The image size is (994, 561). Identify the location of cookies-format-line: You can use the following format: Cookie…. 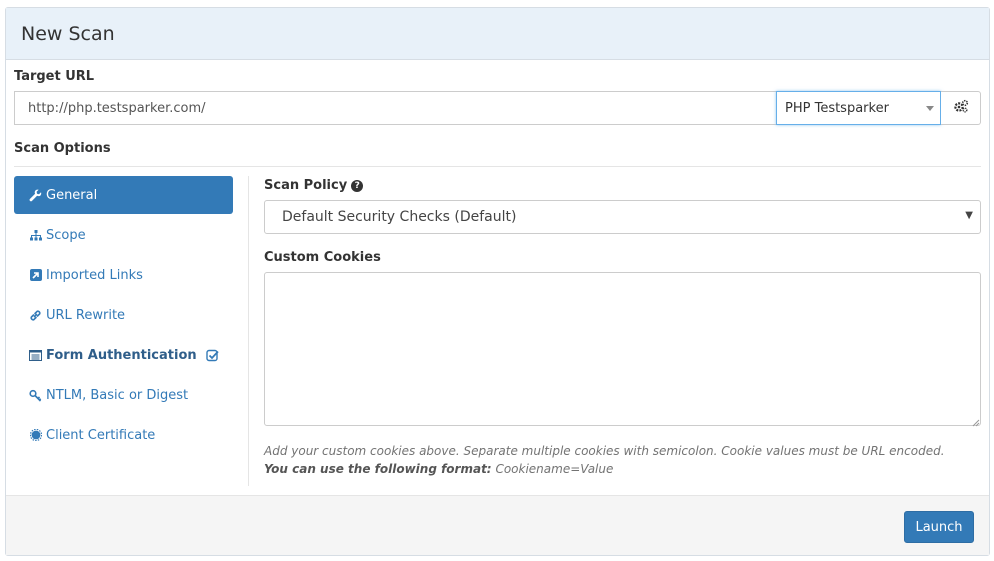
(604, 469).